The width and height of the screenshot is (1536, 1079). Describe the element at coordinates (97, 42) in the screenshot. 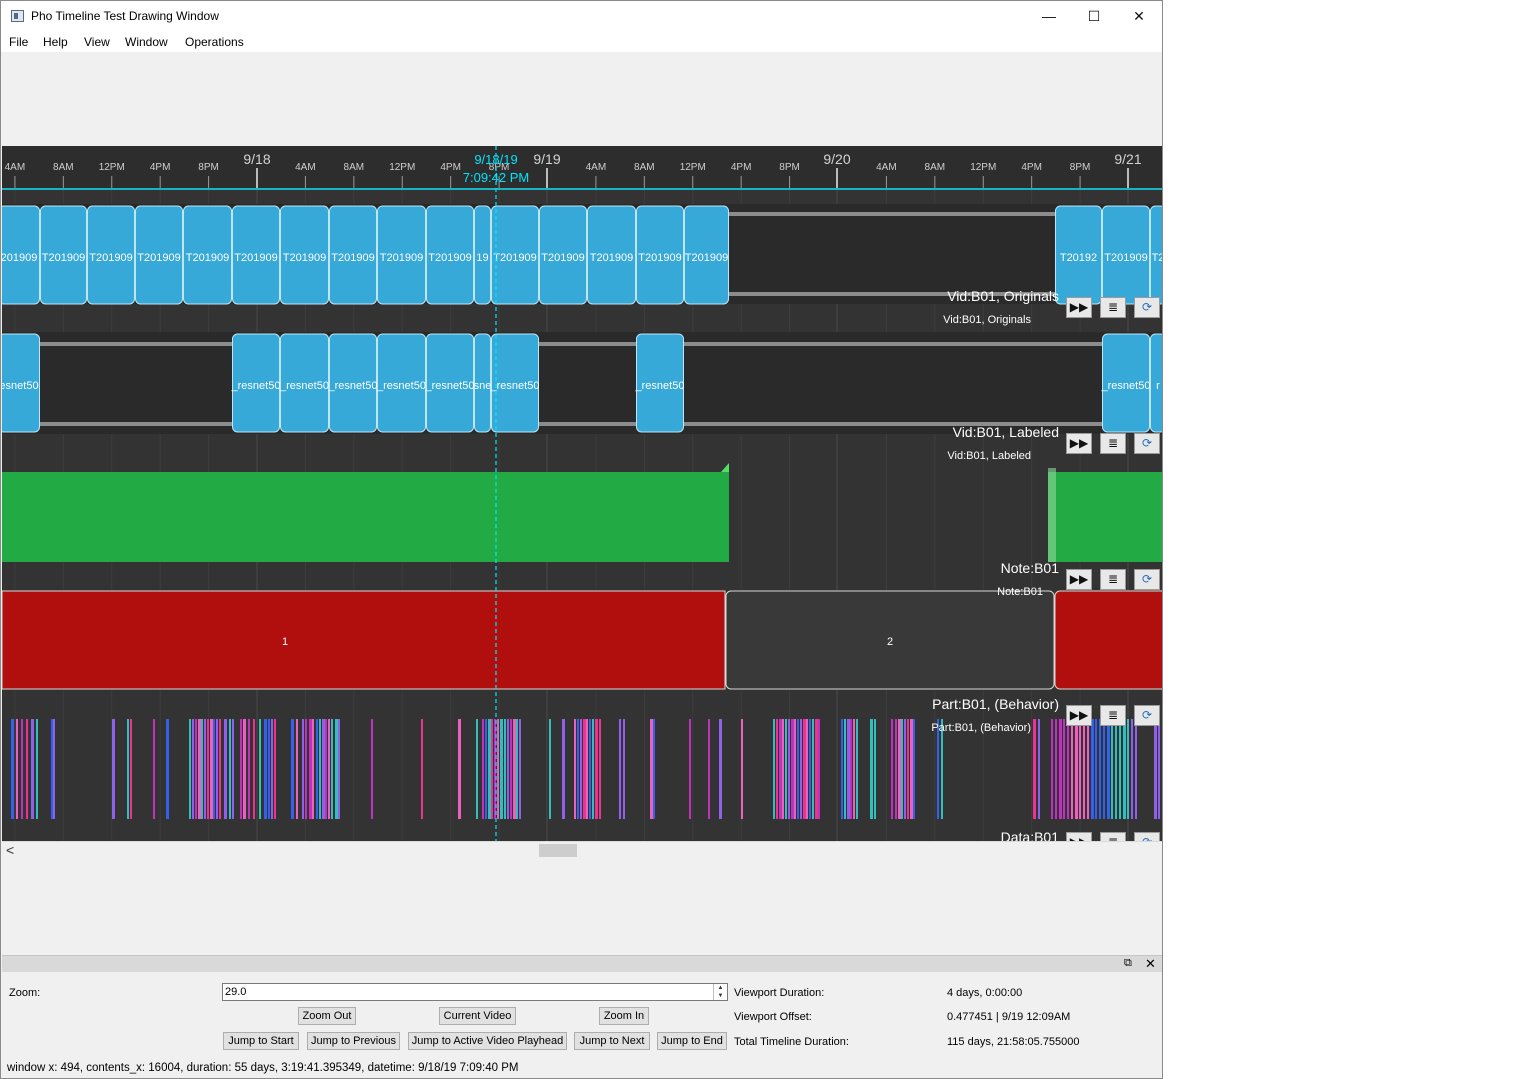

I see `menu-view: View` at that location.